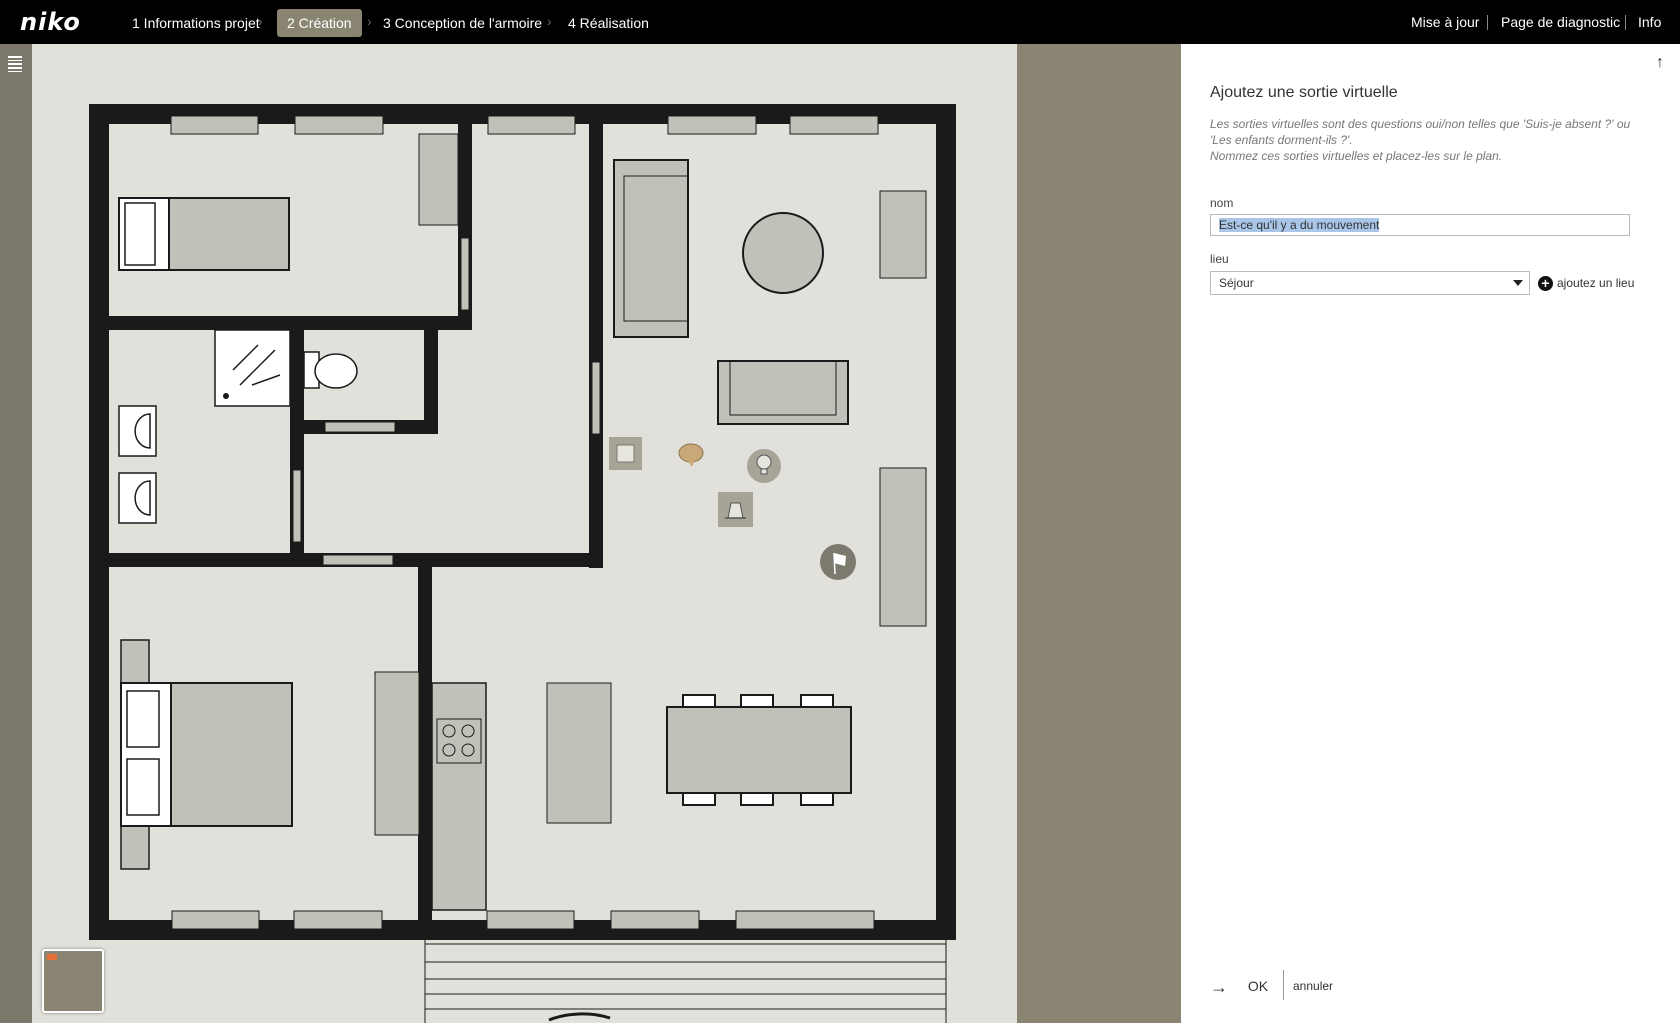 Image resolution: width=1680 pixels, height=1023 pixels. Describe the element at coordinates (1236, 283) in the screenshot. I see `location-select-value: Séjour` at that location.